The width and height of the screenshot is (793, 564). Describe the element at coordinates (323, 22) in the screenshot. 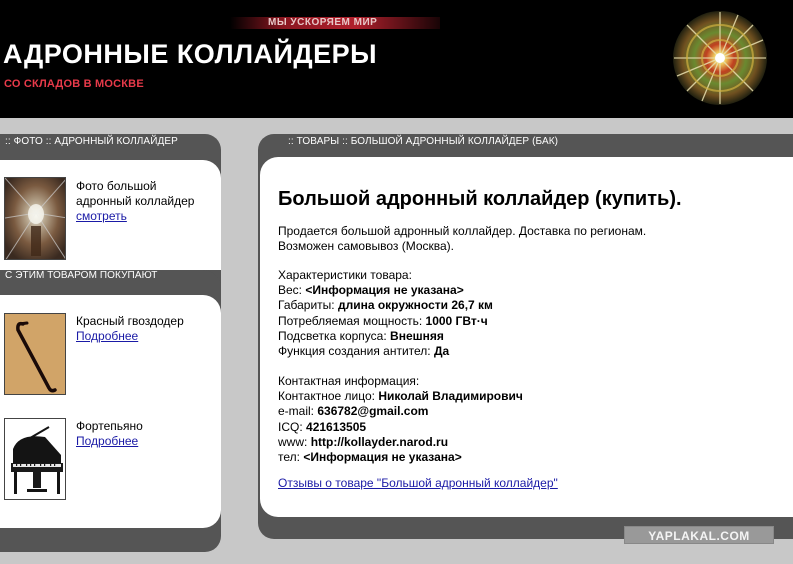

I see `site-tagline: МЫ УСКОРЯЕМ МИР` at that location.